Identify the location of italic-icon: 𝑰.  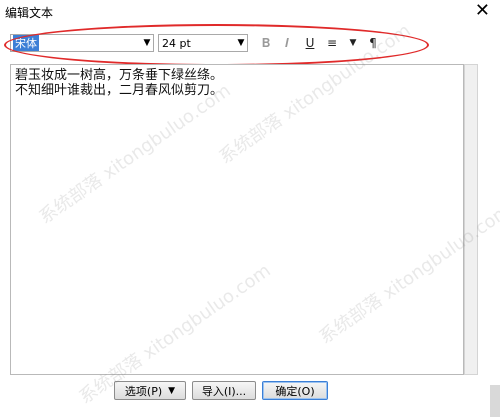
(287, 43).